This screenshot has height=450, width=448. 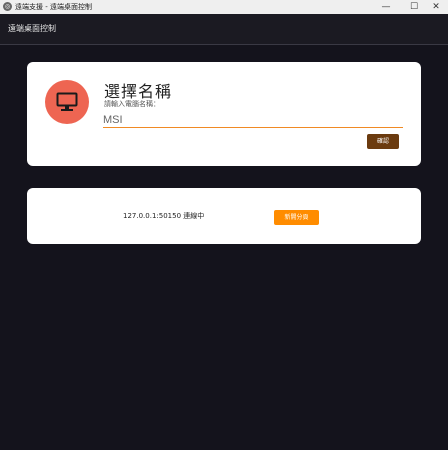 What do you see at coordinates (7, 6) in the screenshot?
I see `app-icon: ◎` at bounding box center [7, 6].